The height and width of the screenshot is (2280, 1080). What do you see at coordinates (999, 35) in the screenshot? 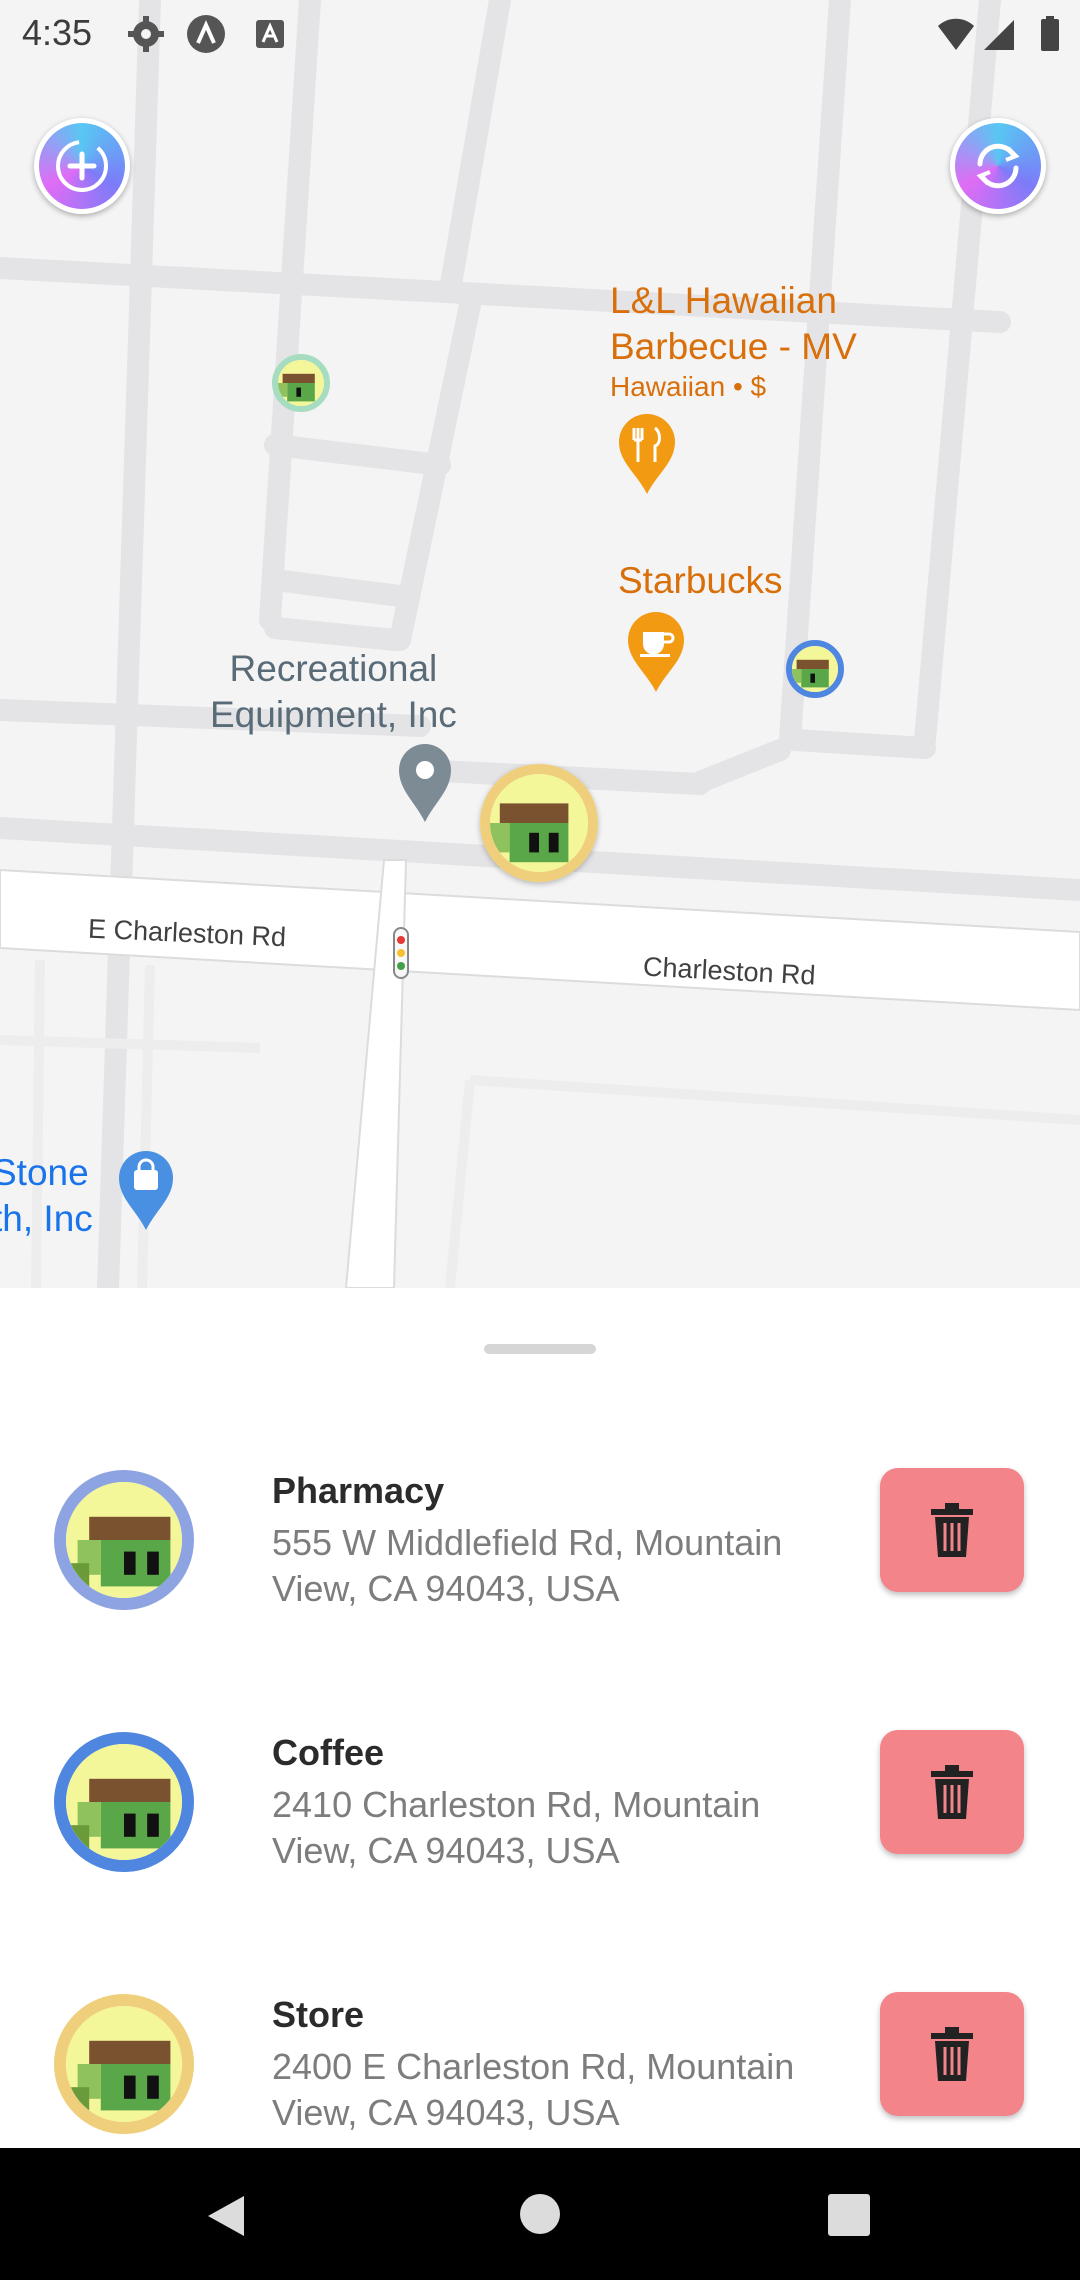
I see `signal-icon` at bounding box center [999, 35].